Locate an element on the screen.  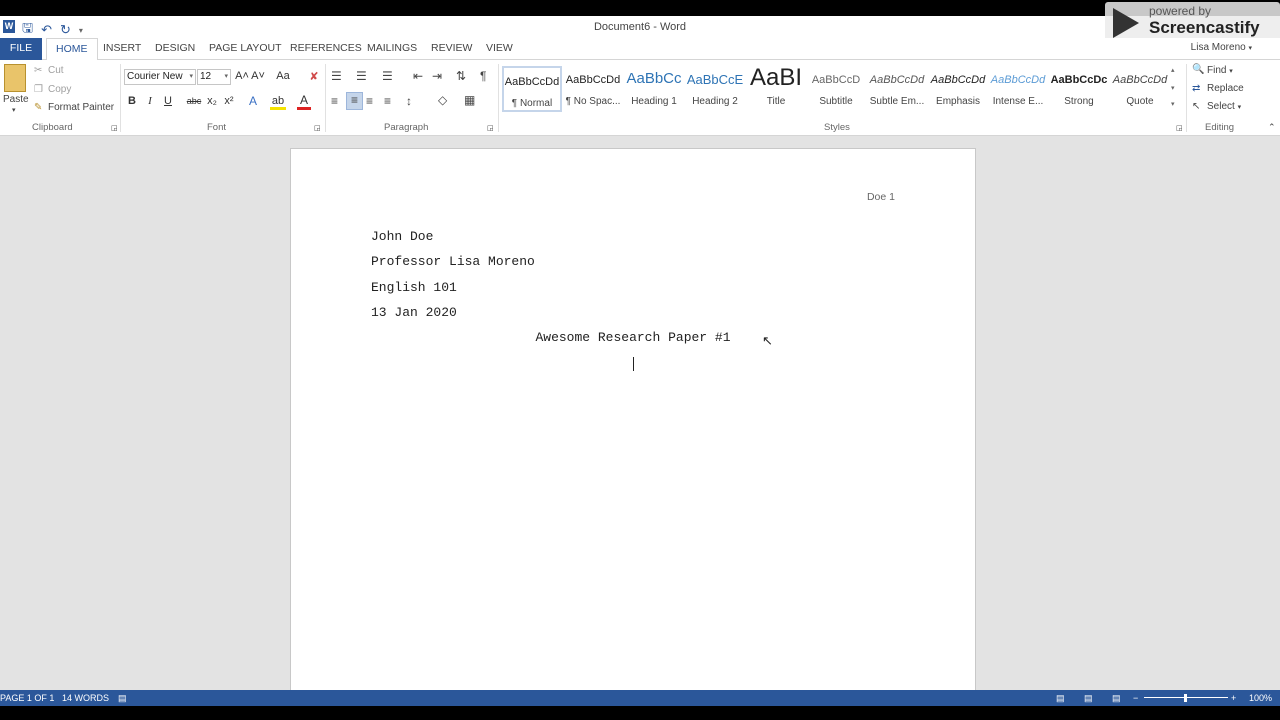
text-cursor is located at coordinates (633, 364).